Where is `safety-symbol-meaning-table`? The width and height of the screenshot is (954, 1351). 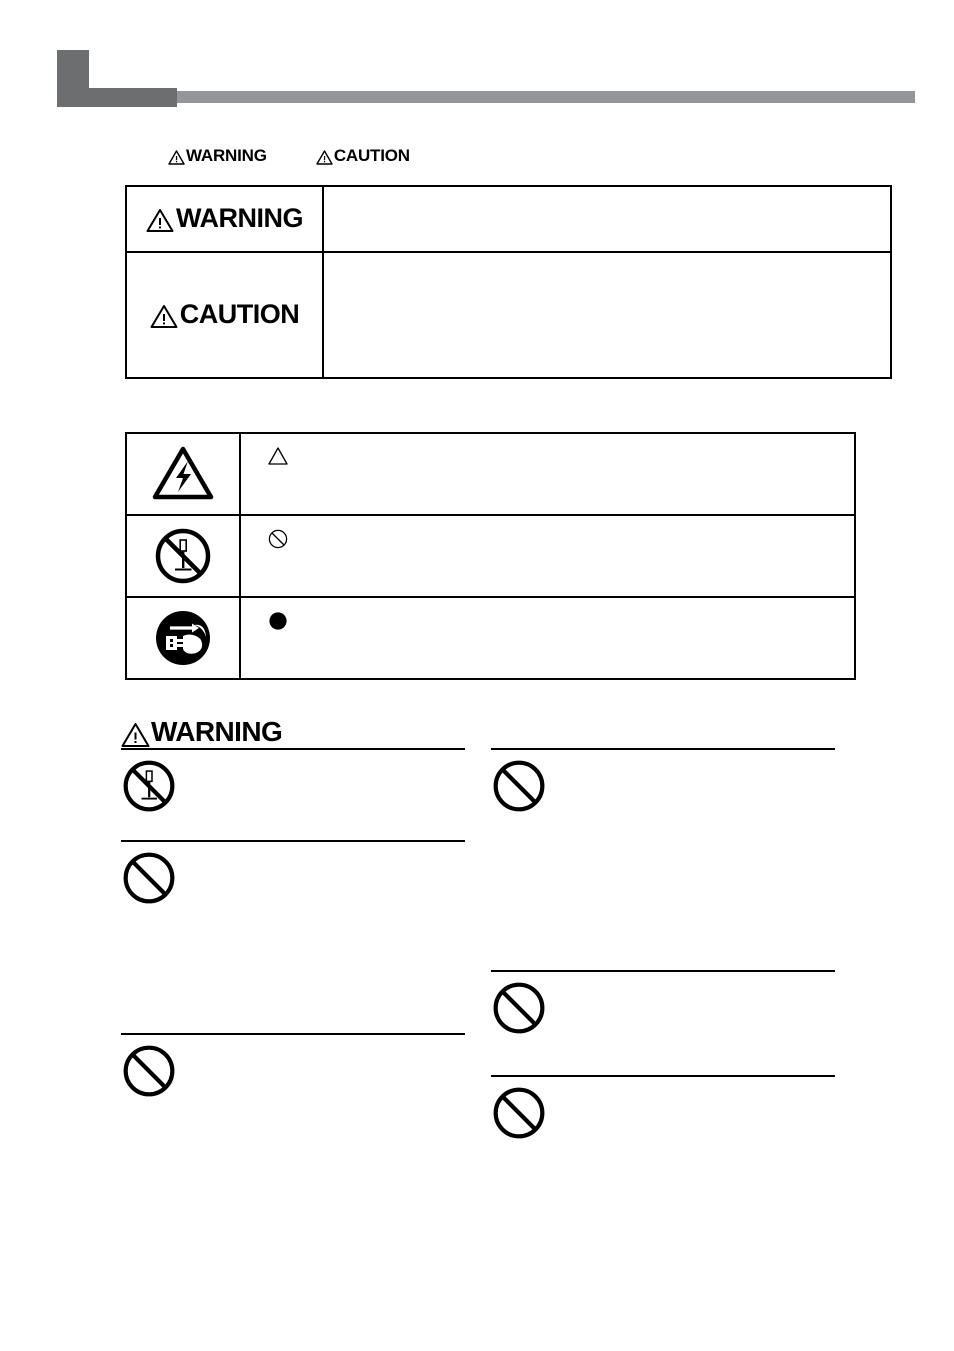
safety-symbol-meaning-table is located at coordinates (490, 556).